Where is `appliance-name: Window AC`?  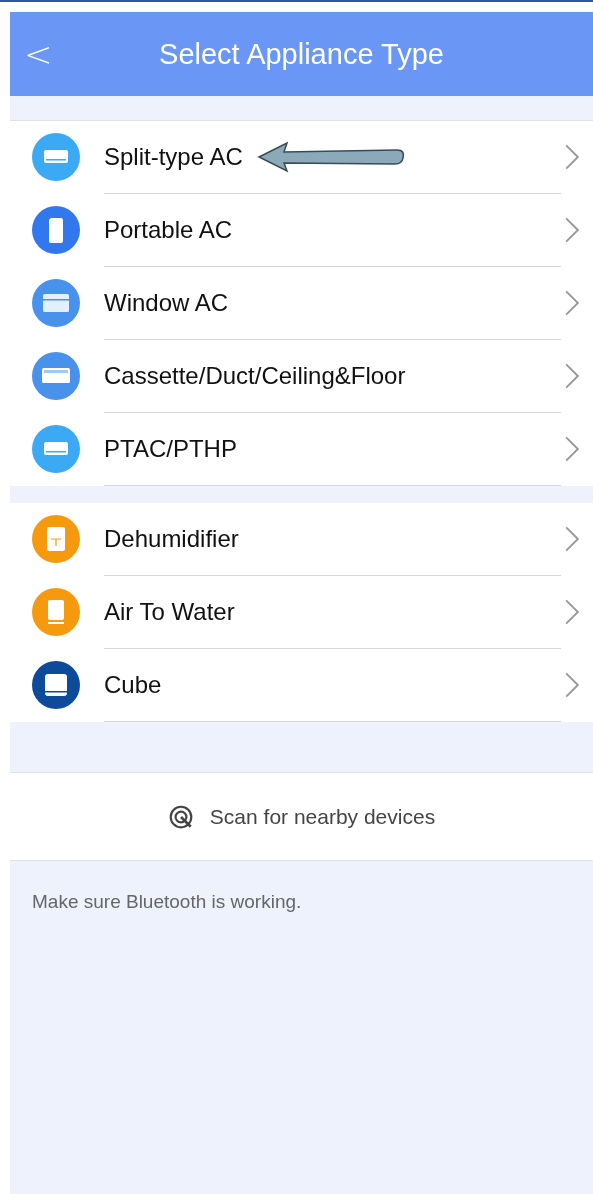
appliance-name: Window AC is located at coordinates (166, 303).